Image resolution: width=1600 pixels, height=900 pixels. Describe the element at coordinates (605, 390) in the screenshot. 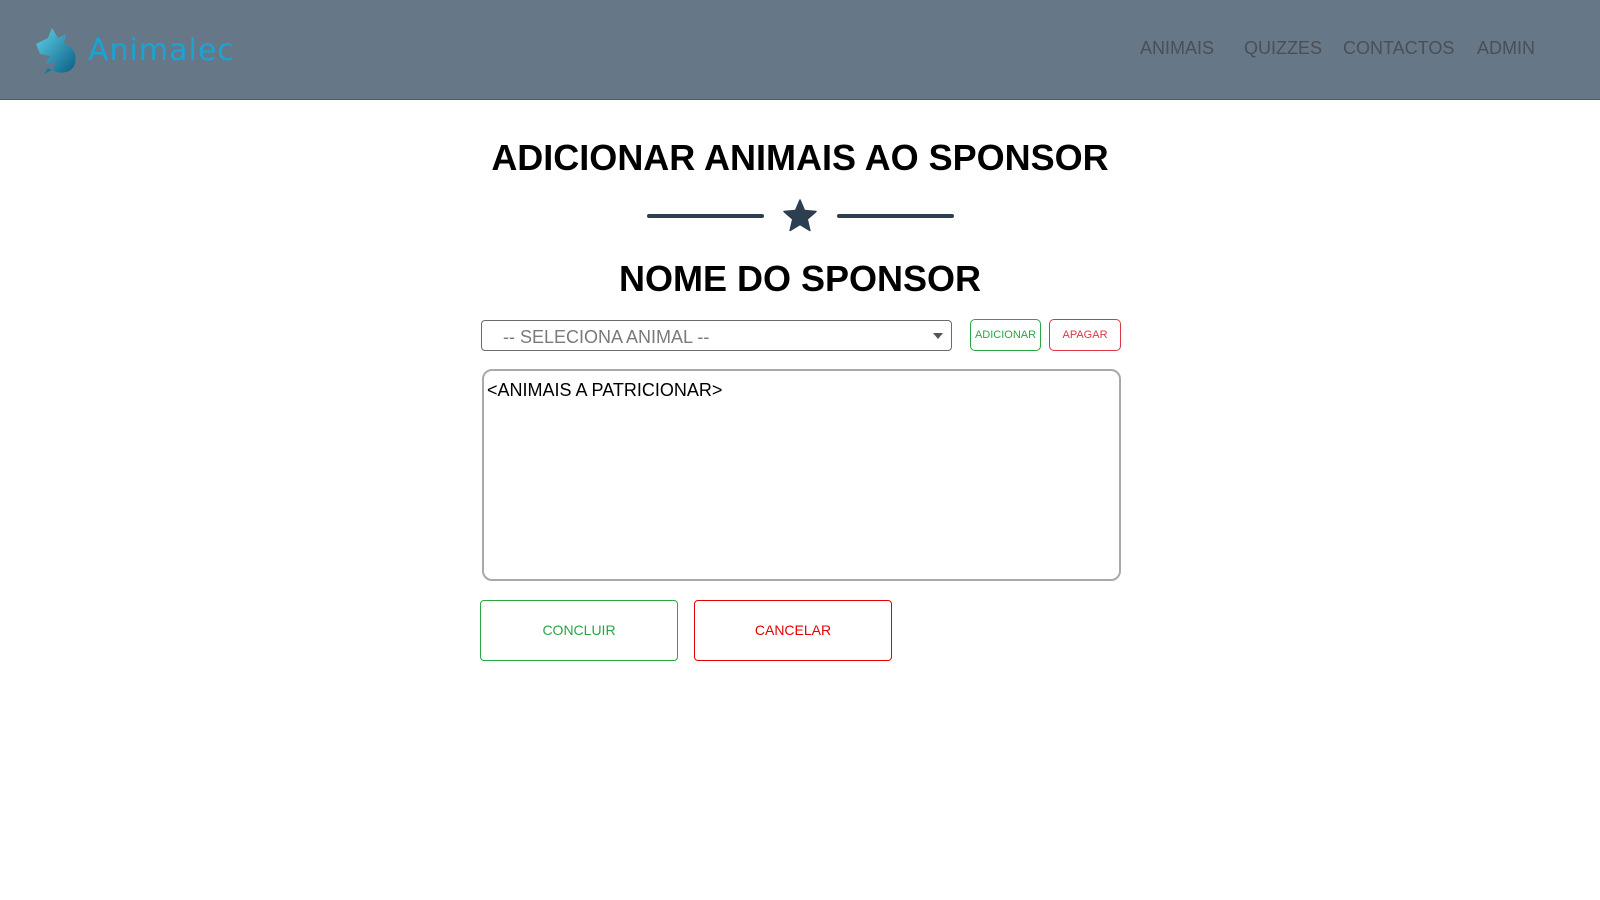

I see `animals-textarea-value: <ANIMAIS A PATRICIONAR>` at that location.